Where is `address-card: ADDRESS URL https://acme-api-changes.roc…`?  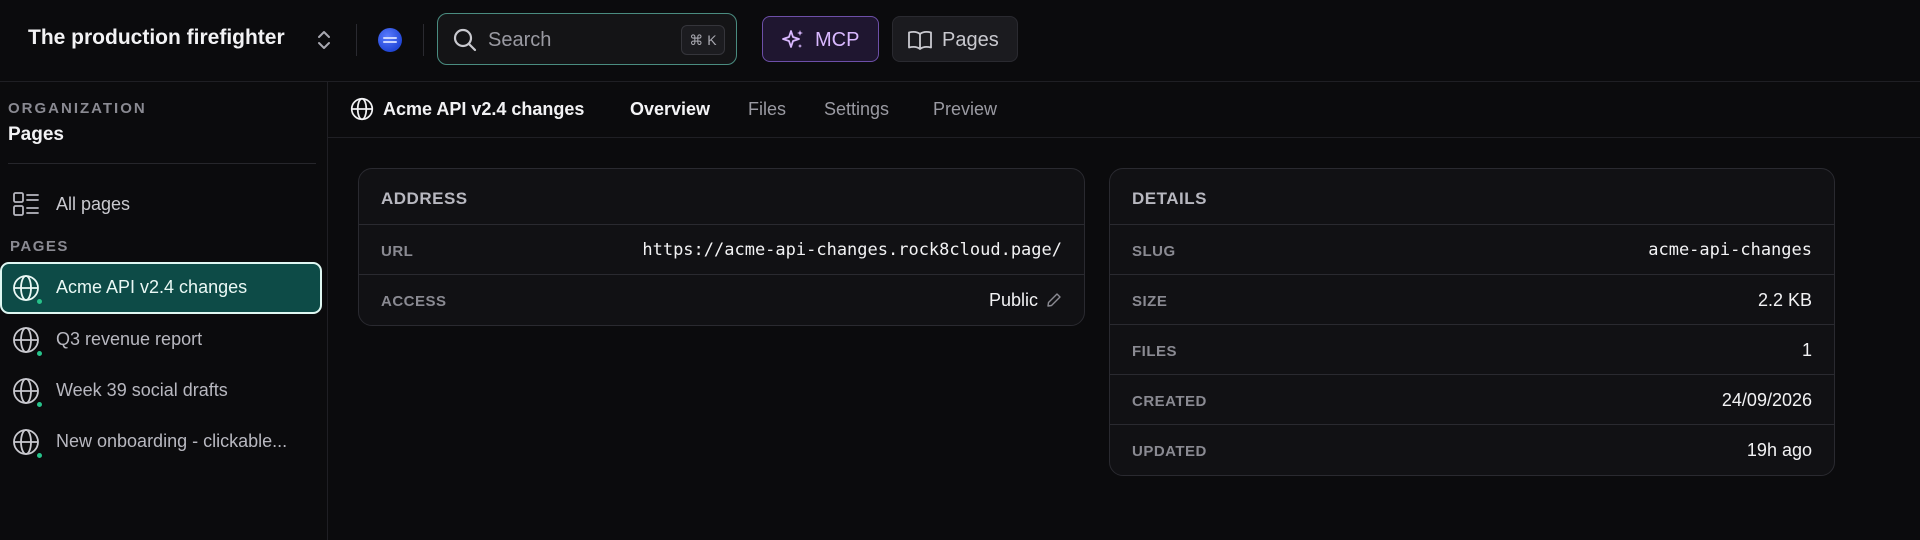 address-card: ADDRESS URL https://acme-api-changes.roc… is located at coordinates (721, 247).